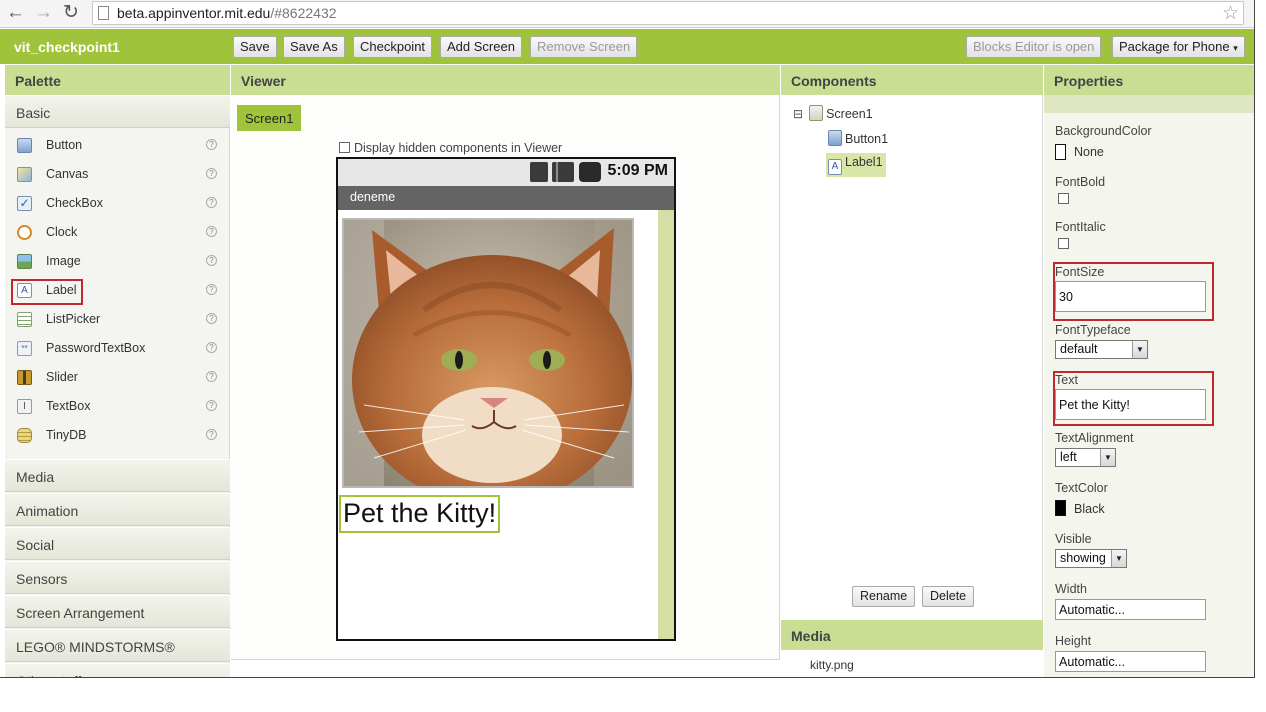 This screenshot has height=712, width=1266. Describe the element at coordinates (64, 145) in the screenshot. I see `palette-item-label: Button` at that location.